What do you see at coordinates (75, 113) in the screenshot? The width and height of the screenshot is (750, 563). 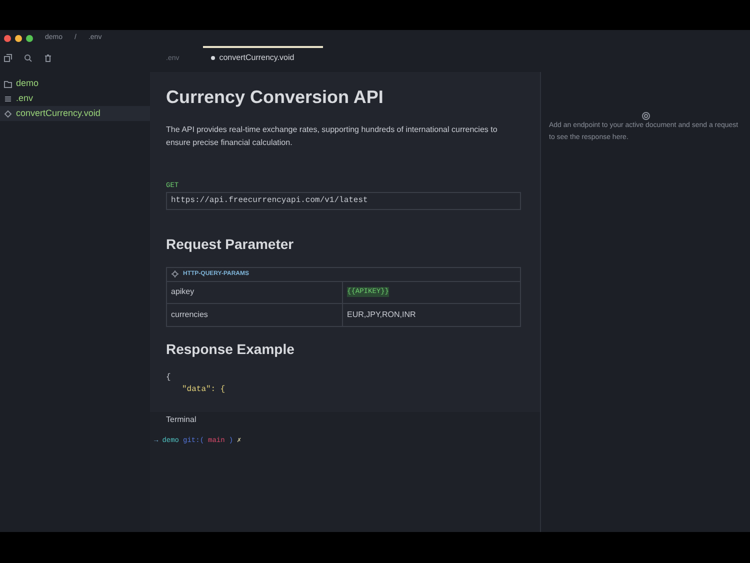 I see `file-tree-item: convertCurrency.void` at bounding box center [75, 113].